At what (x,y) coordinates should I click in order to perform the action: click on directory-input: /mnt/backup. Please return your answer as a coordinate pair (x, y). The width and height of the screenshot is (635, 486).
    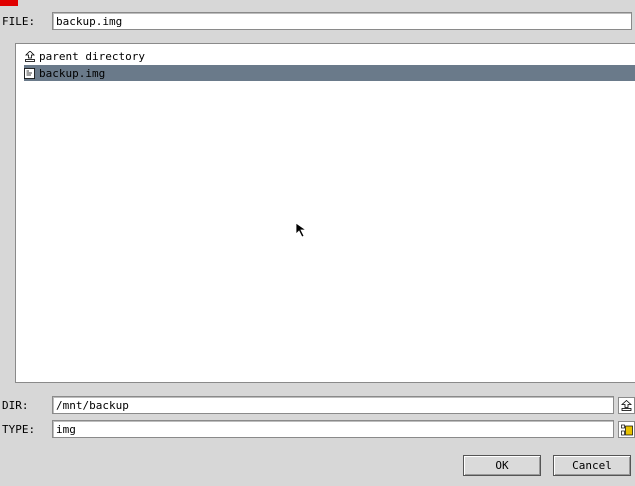
    Looking at the image, I should click on (333, 405).